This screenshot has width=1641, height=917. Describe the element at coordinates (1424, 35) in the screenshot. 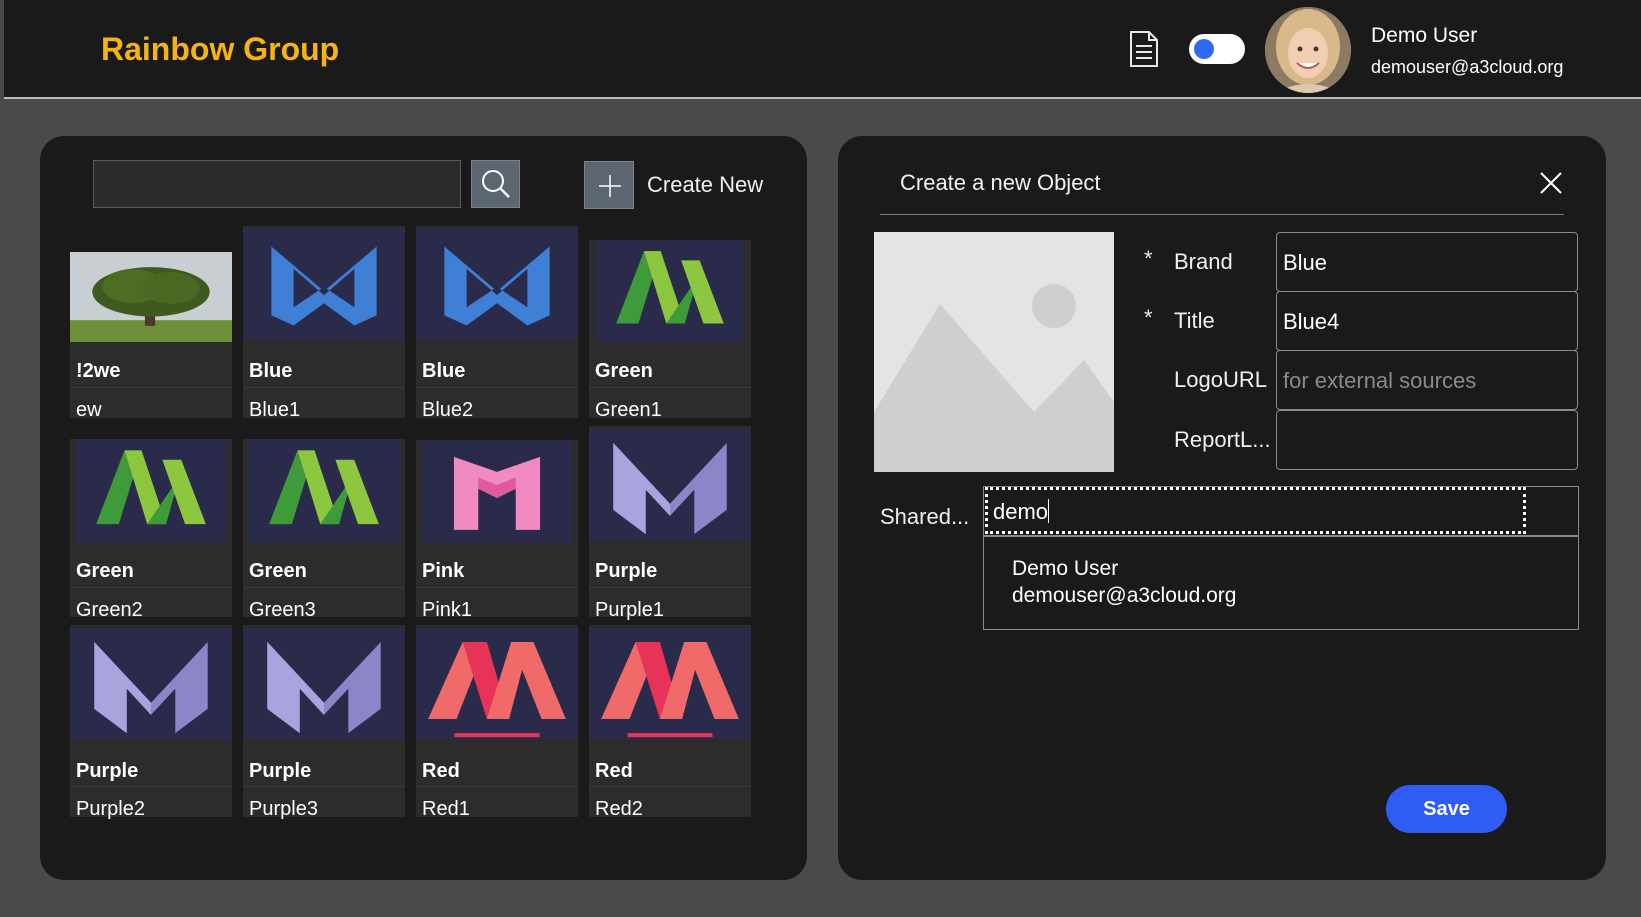

I see `user-name: Demo User` at that location.